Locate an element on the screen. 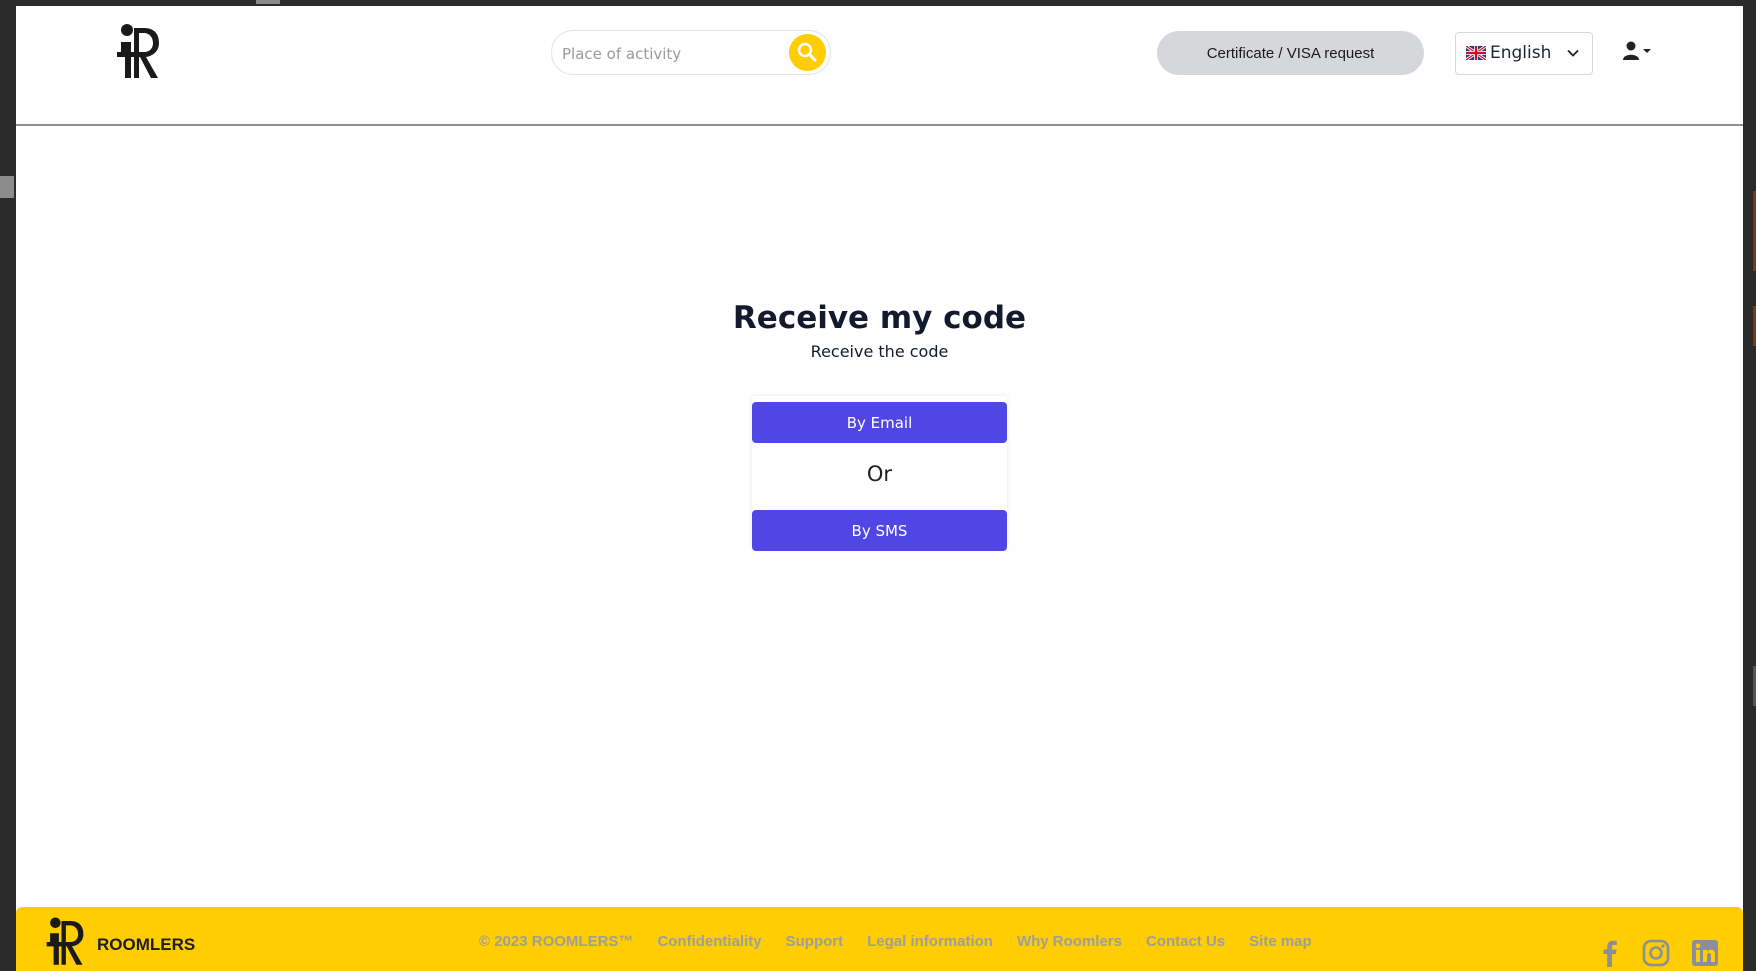 This screenshot has height=971, width=1756. search-icon is located at coordinates (807, 52).